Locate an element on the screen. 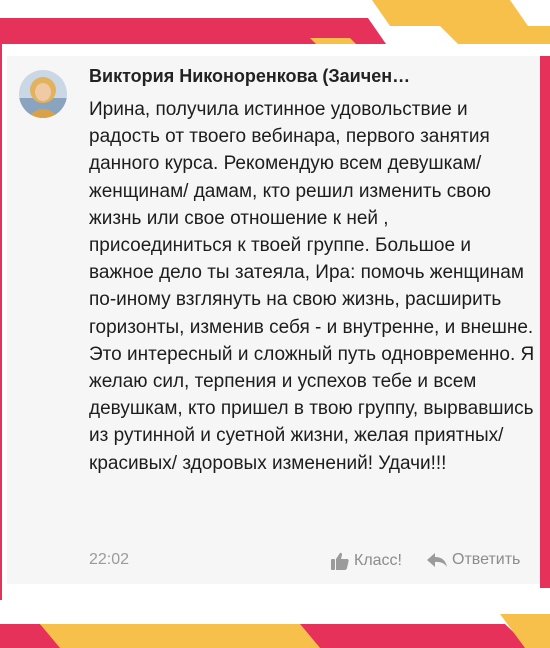 This screenshot has height=648, width=550. reply-arrow-icon is located at coordinates (437, 560).